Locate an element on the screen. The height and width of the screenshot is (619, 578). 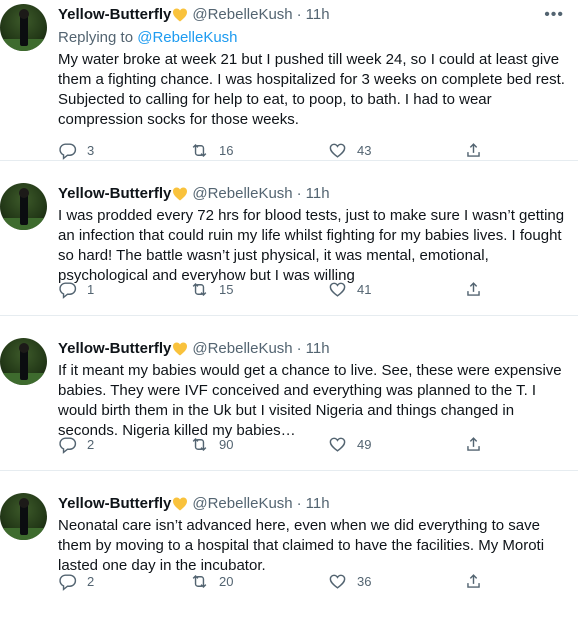
reply-button: 3 is located at coordinates (76, 150).